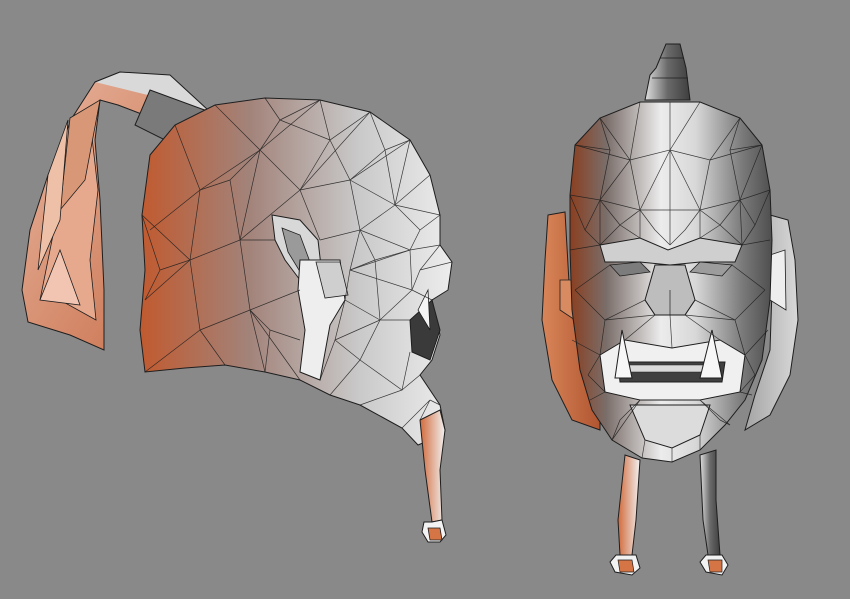  Describe the element at coordinates (710, 502) in the screenshot. I see `right-beard-strand` at that location.